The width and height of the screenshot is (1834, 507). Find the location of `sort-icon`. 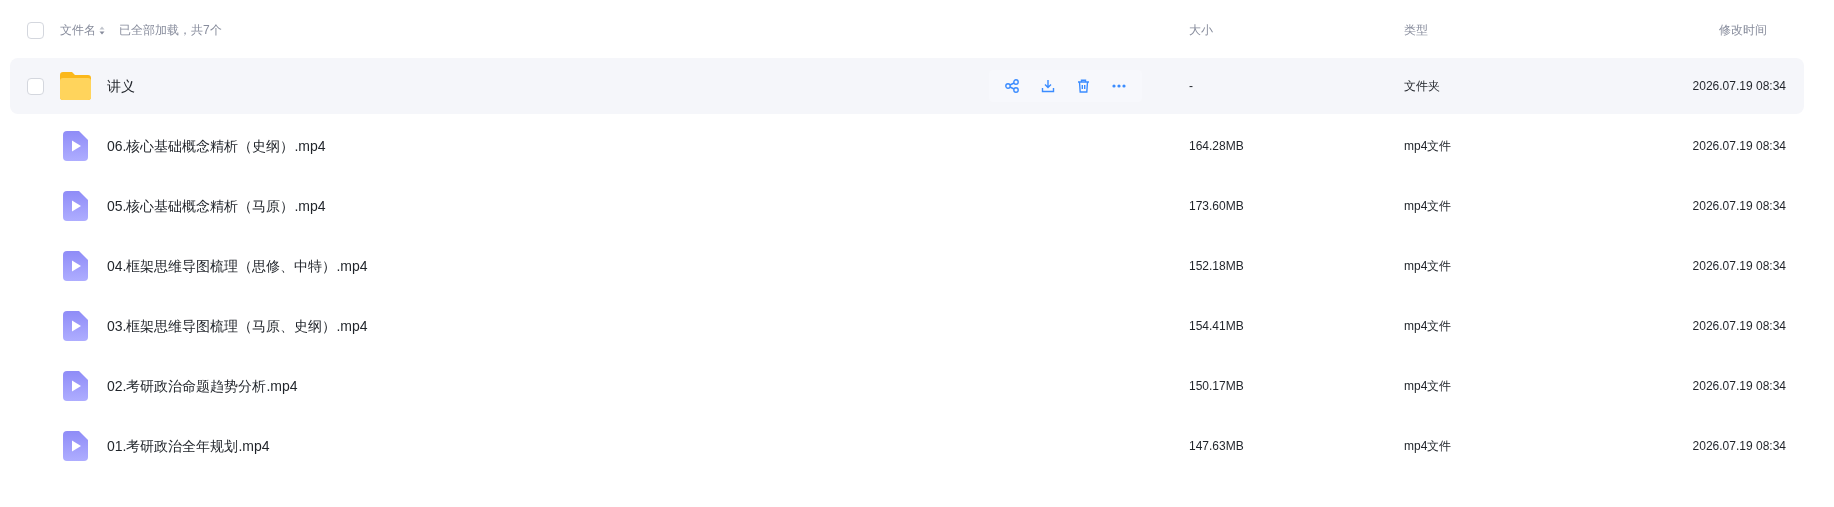

sort-icon is located at coordinates (102, 30).